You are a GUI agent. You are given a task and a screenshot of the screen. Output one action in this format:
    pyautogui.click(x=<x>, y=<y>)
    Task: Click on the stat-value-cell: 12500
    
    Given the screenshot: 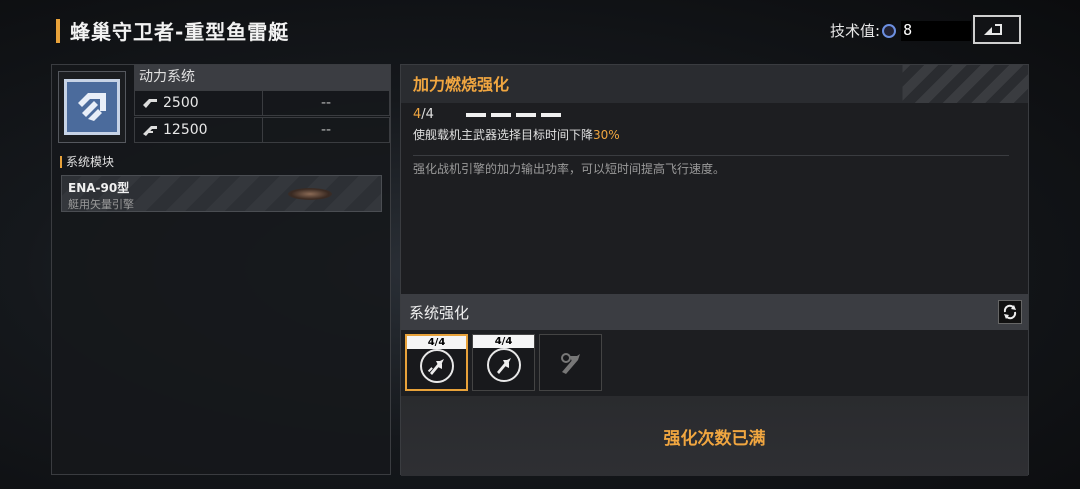 What is the action you would take?
    pyautogui.click(x=198, y=130)
    